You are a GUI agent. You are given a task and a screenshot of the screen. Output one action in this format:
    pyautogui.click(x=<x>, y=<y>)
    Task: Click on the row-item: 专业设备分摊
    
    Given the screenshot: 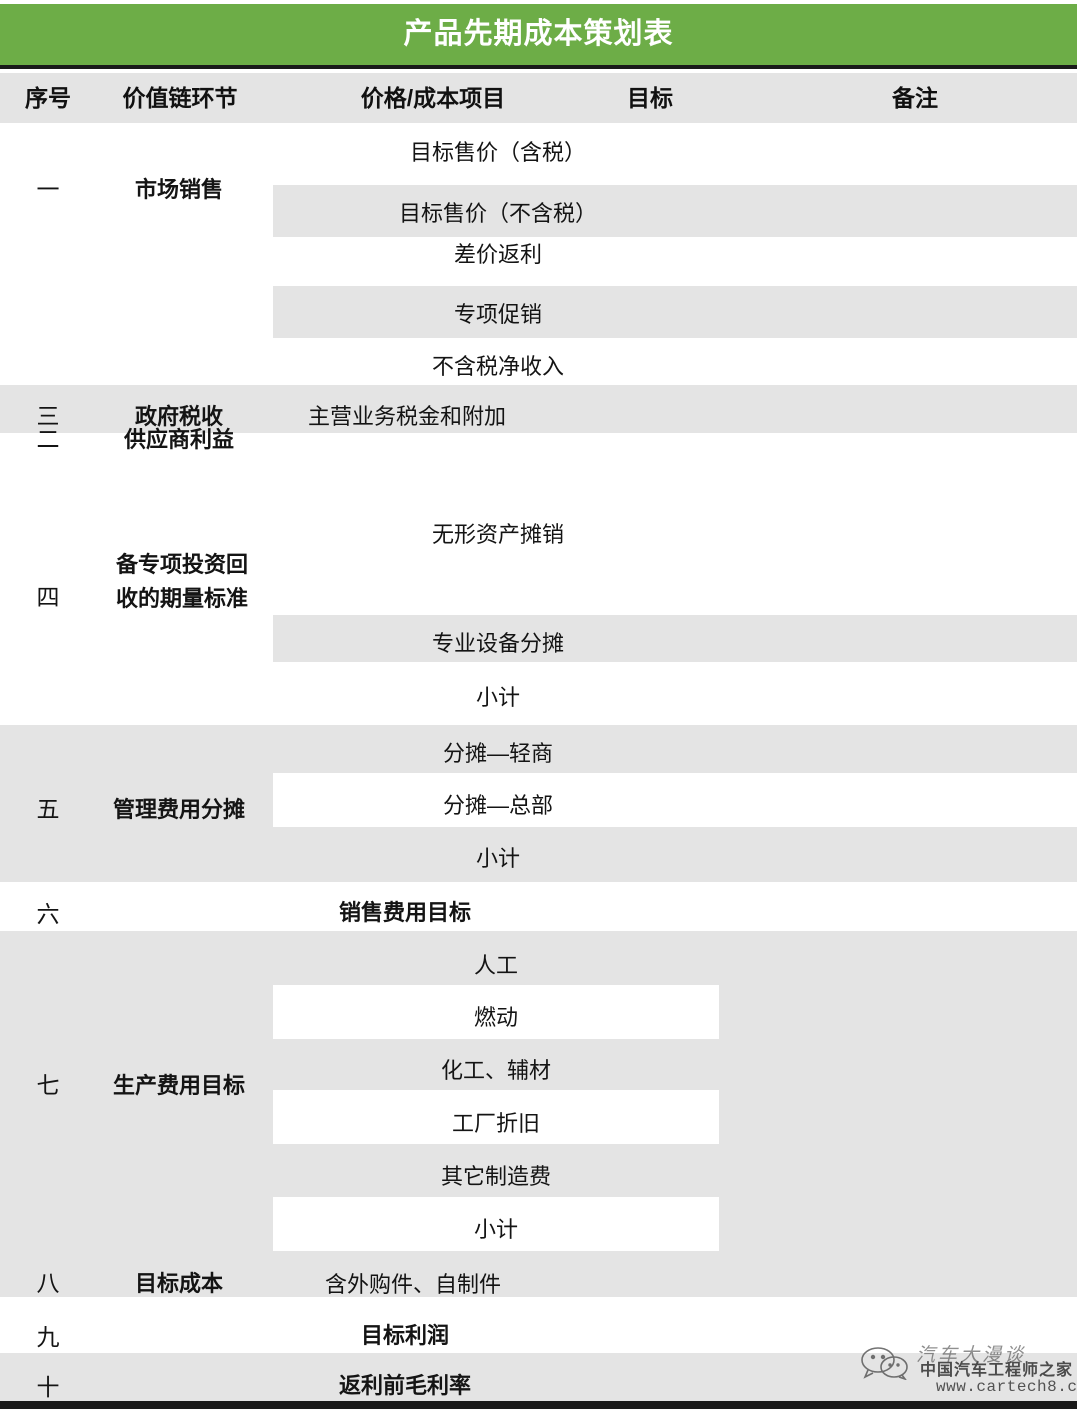 What is the action you would take?
    pyautogui.click(x=497, y=643)
    